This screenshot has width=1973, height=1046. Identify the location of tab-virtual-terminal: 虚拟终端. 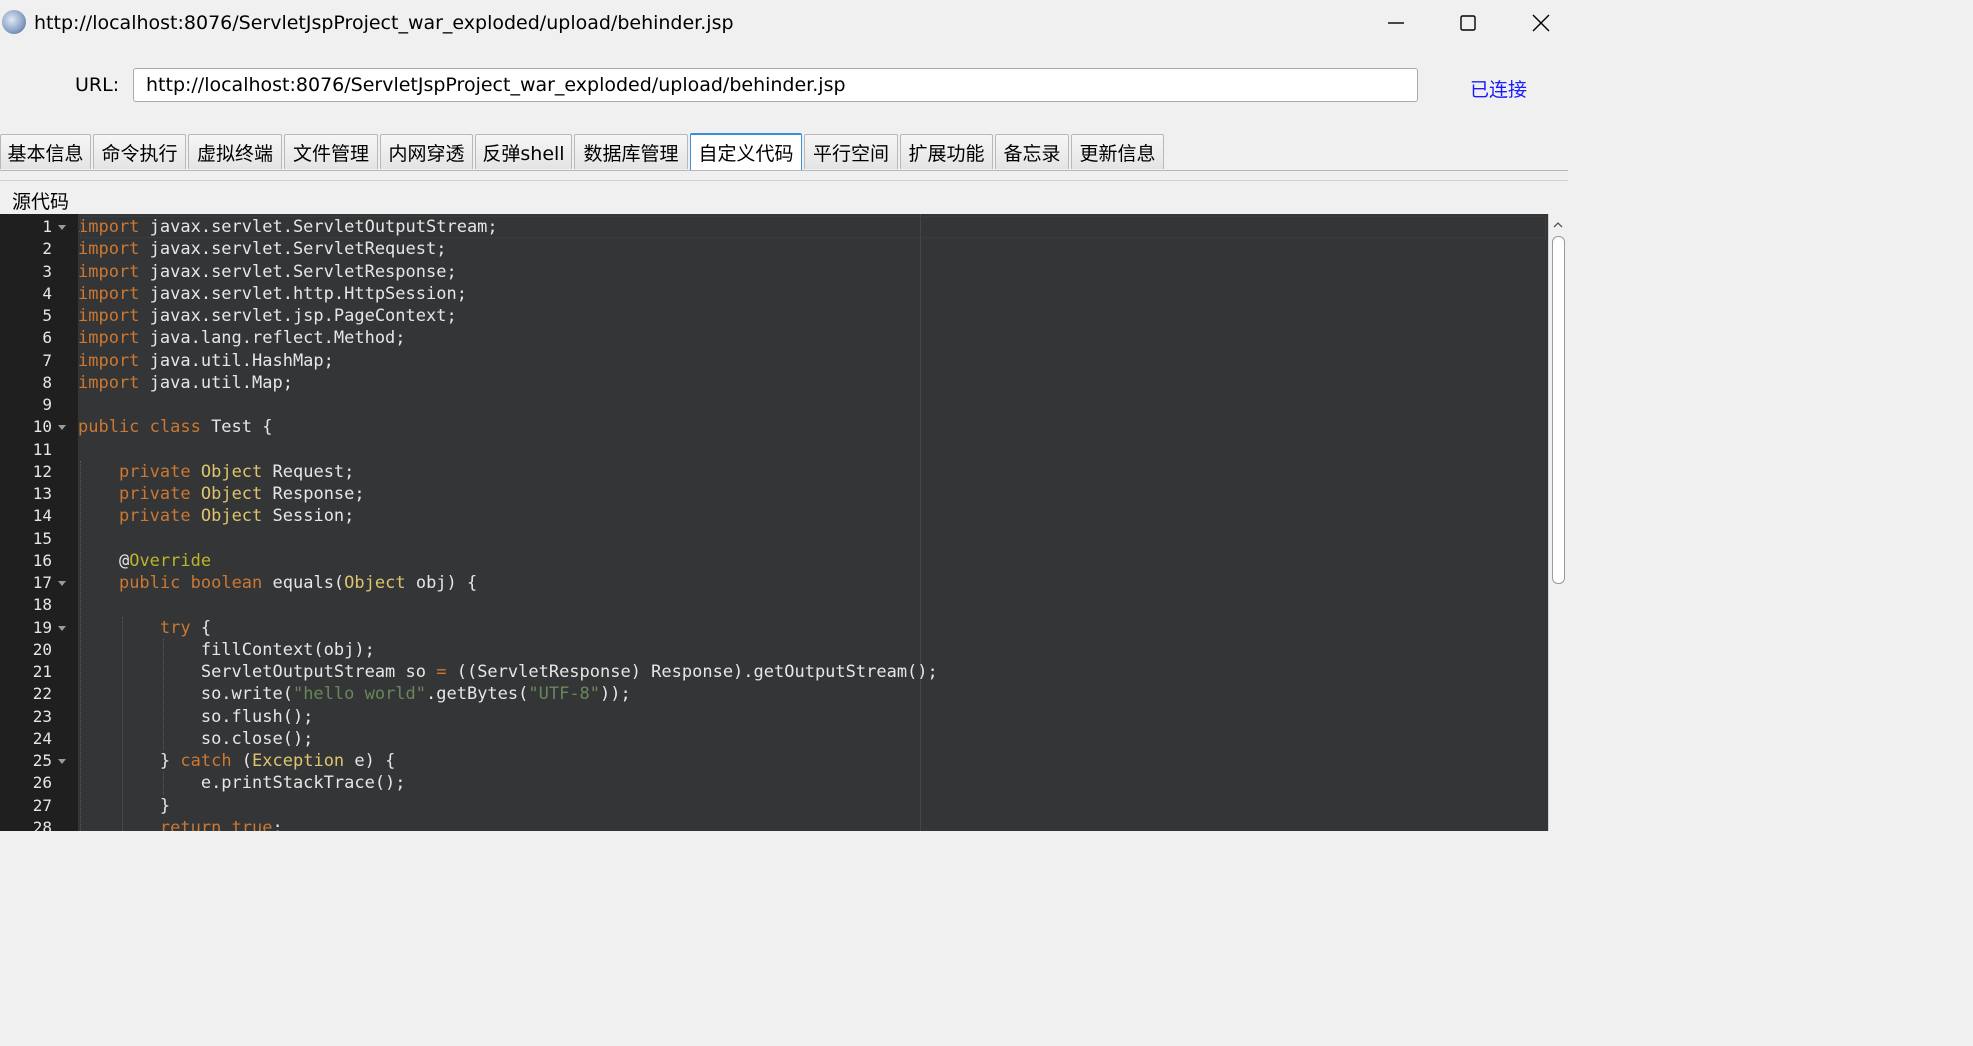
(235, 151).